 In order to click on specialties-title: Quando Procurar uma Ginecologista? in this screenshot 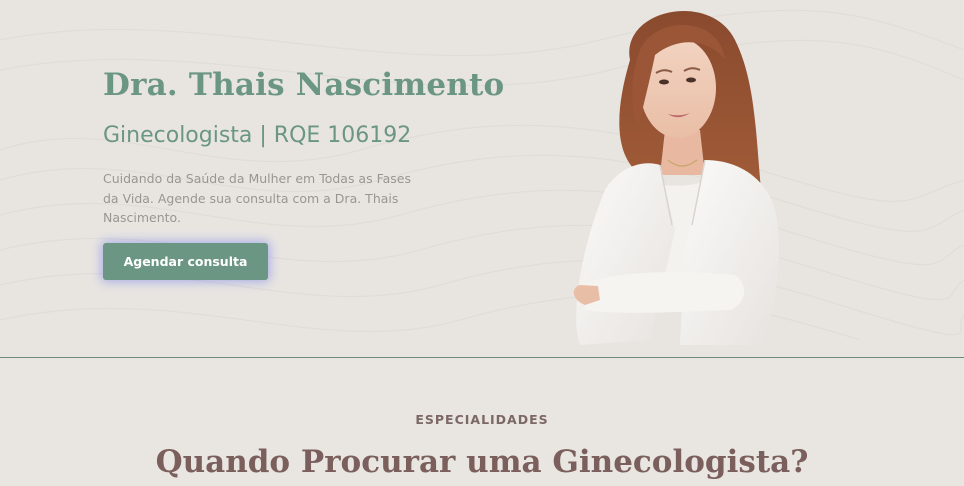, I will do `click(482, 462)`.